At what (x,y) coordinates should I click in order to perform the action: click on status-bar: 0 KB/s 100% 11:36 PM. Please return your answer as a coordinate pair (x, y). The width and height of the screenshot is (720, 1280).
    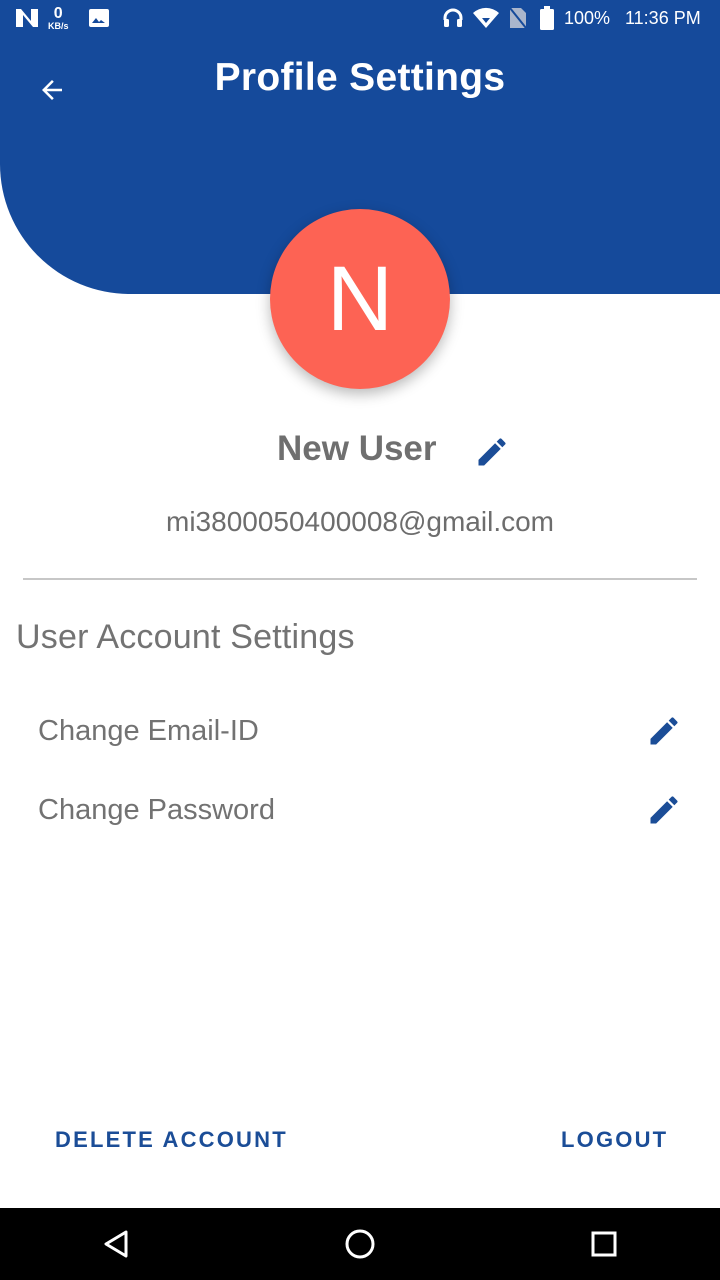
    Looking at the image, I should click on (360, 18).